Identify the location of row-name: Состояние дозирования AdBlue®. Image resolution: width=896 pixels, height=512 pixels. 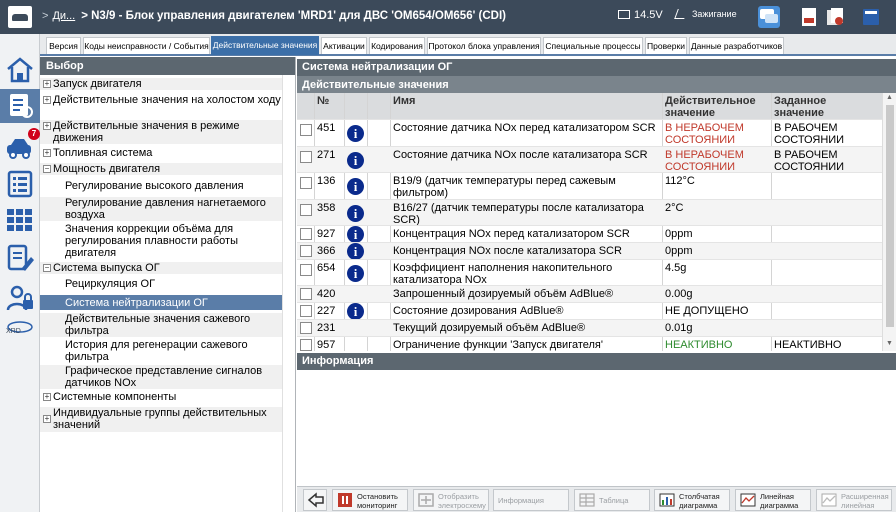
(478, 311).